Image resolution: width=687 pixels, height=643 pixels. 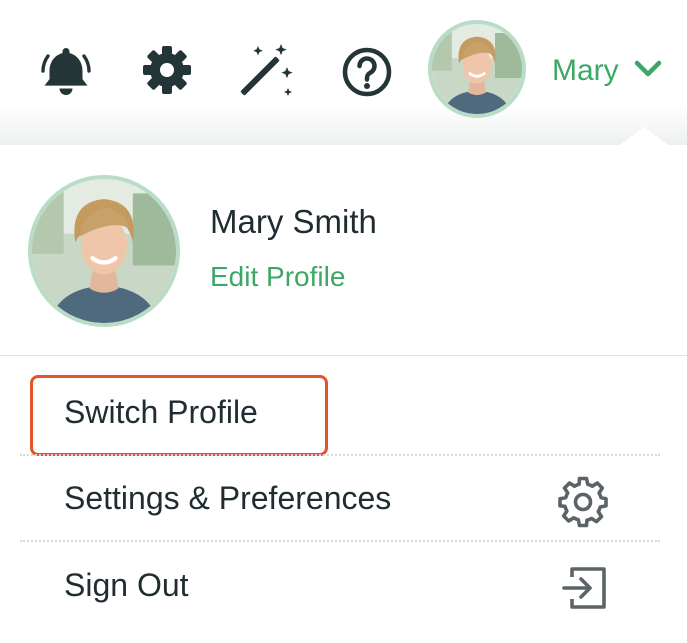 I want to click on sign-out-icon, so click(x=584, y=587).